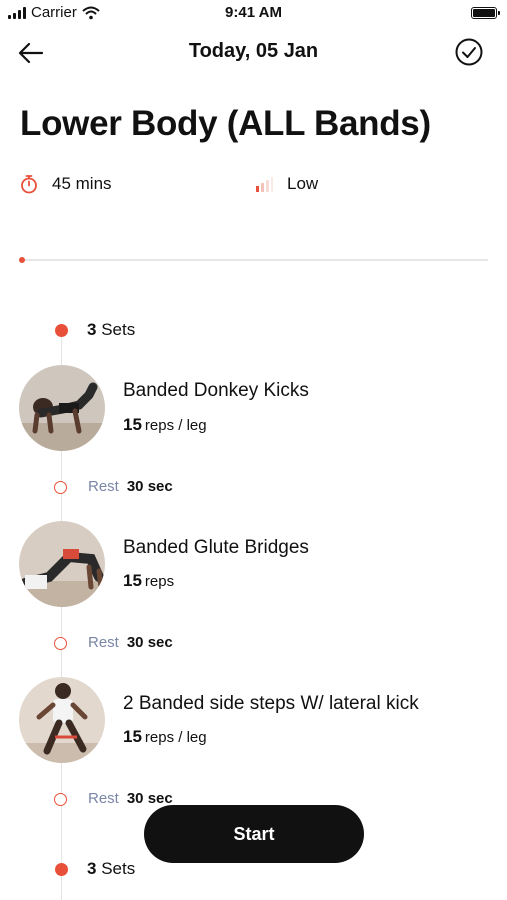 The width and height of the screenshot is (507, 900). I want to click on stopwatch-icon, so click(29, 184).